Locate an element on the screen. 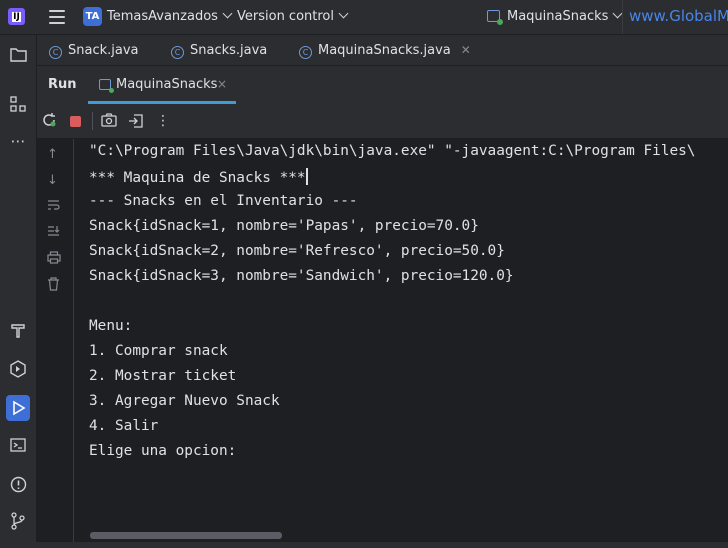  titlebar-divider is located at coordinates (622, 17).